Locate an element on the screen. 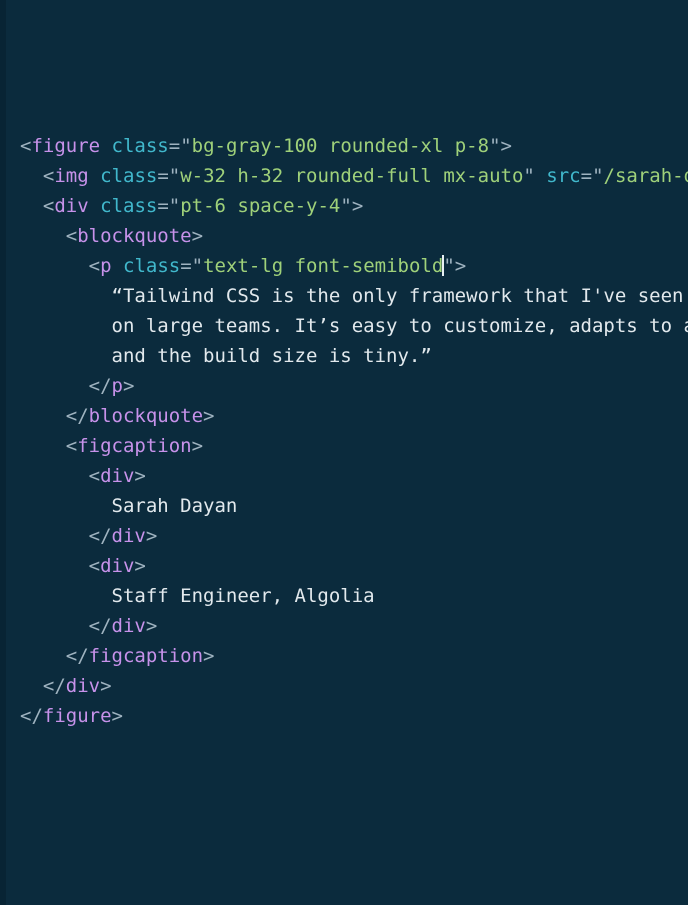  code-line: and the build size is tiny.” is located at coordinates (354, 356).